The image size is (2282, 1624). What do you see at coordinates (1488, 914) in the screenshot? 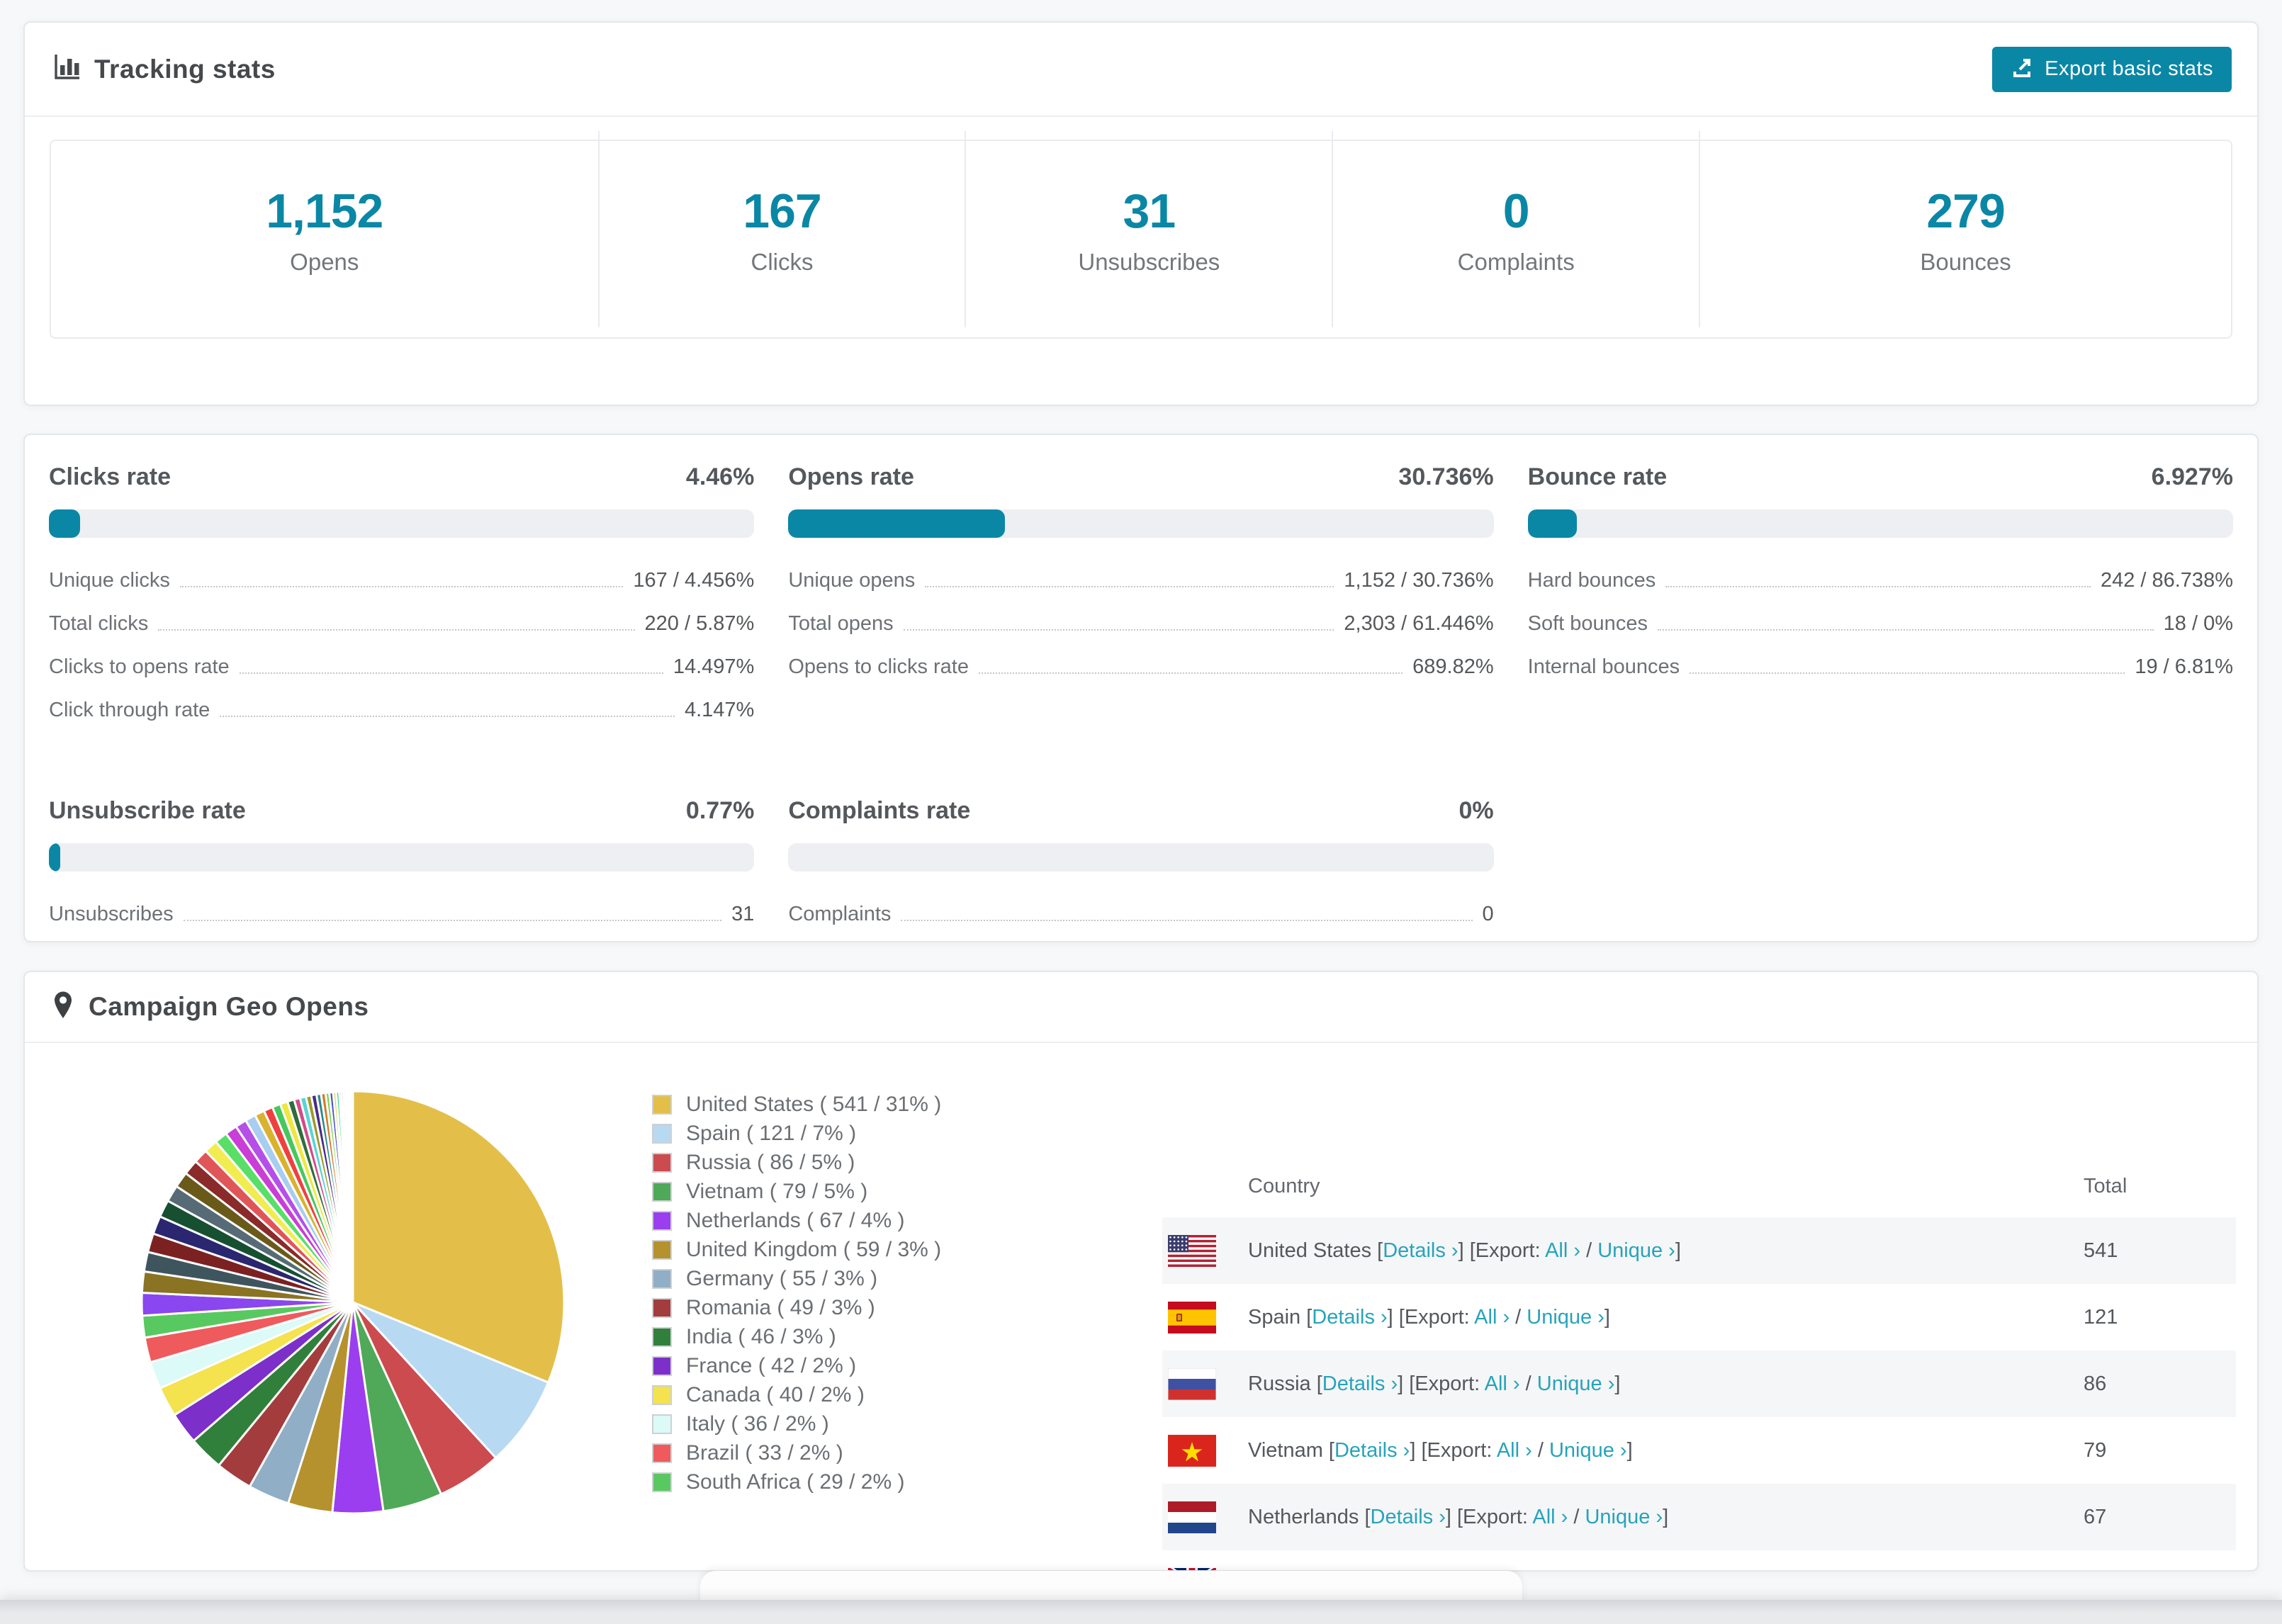
I see `rate-row-value: 0` at bounding box center [1488, 914].